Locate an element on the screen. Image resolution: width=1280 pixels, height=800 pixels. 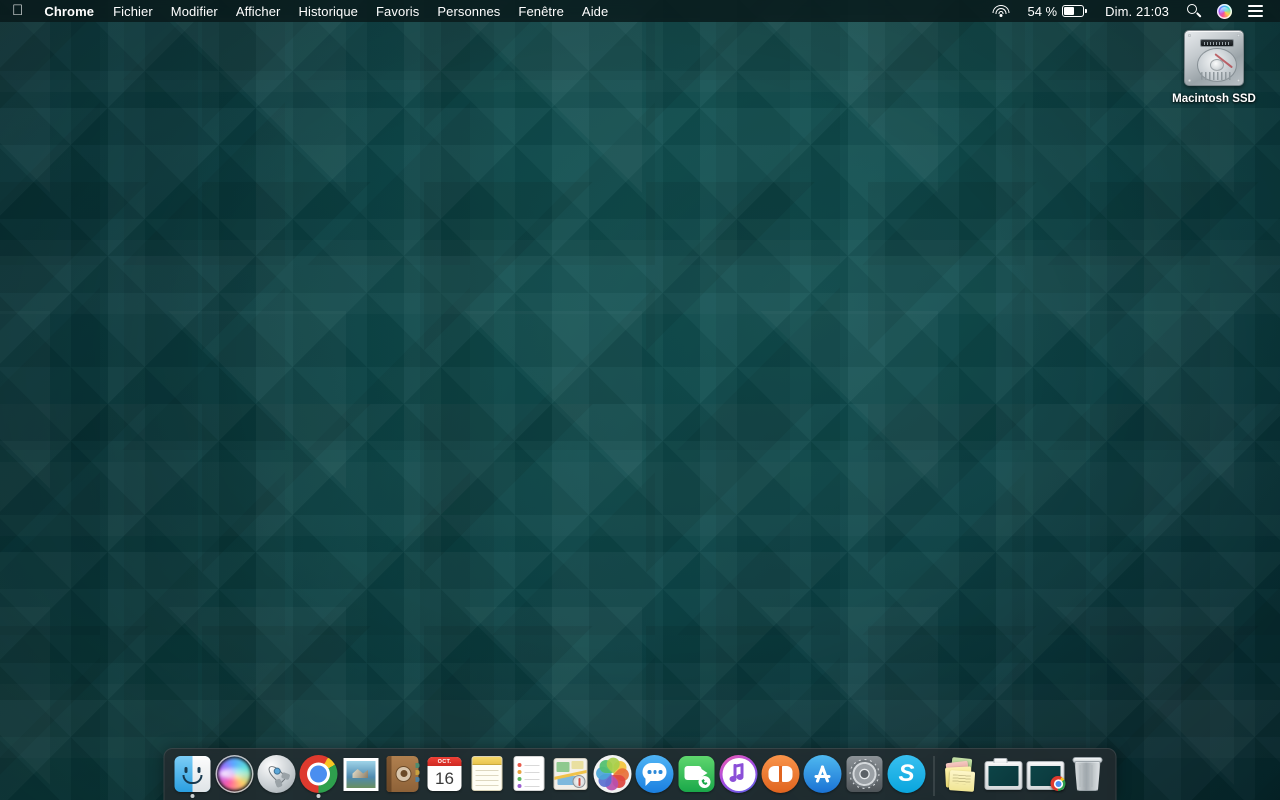
itunes-icon is located at coordinates (738, 774).